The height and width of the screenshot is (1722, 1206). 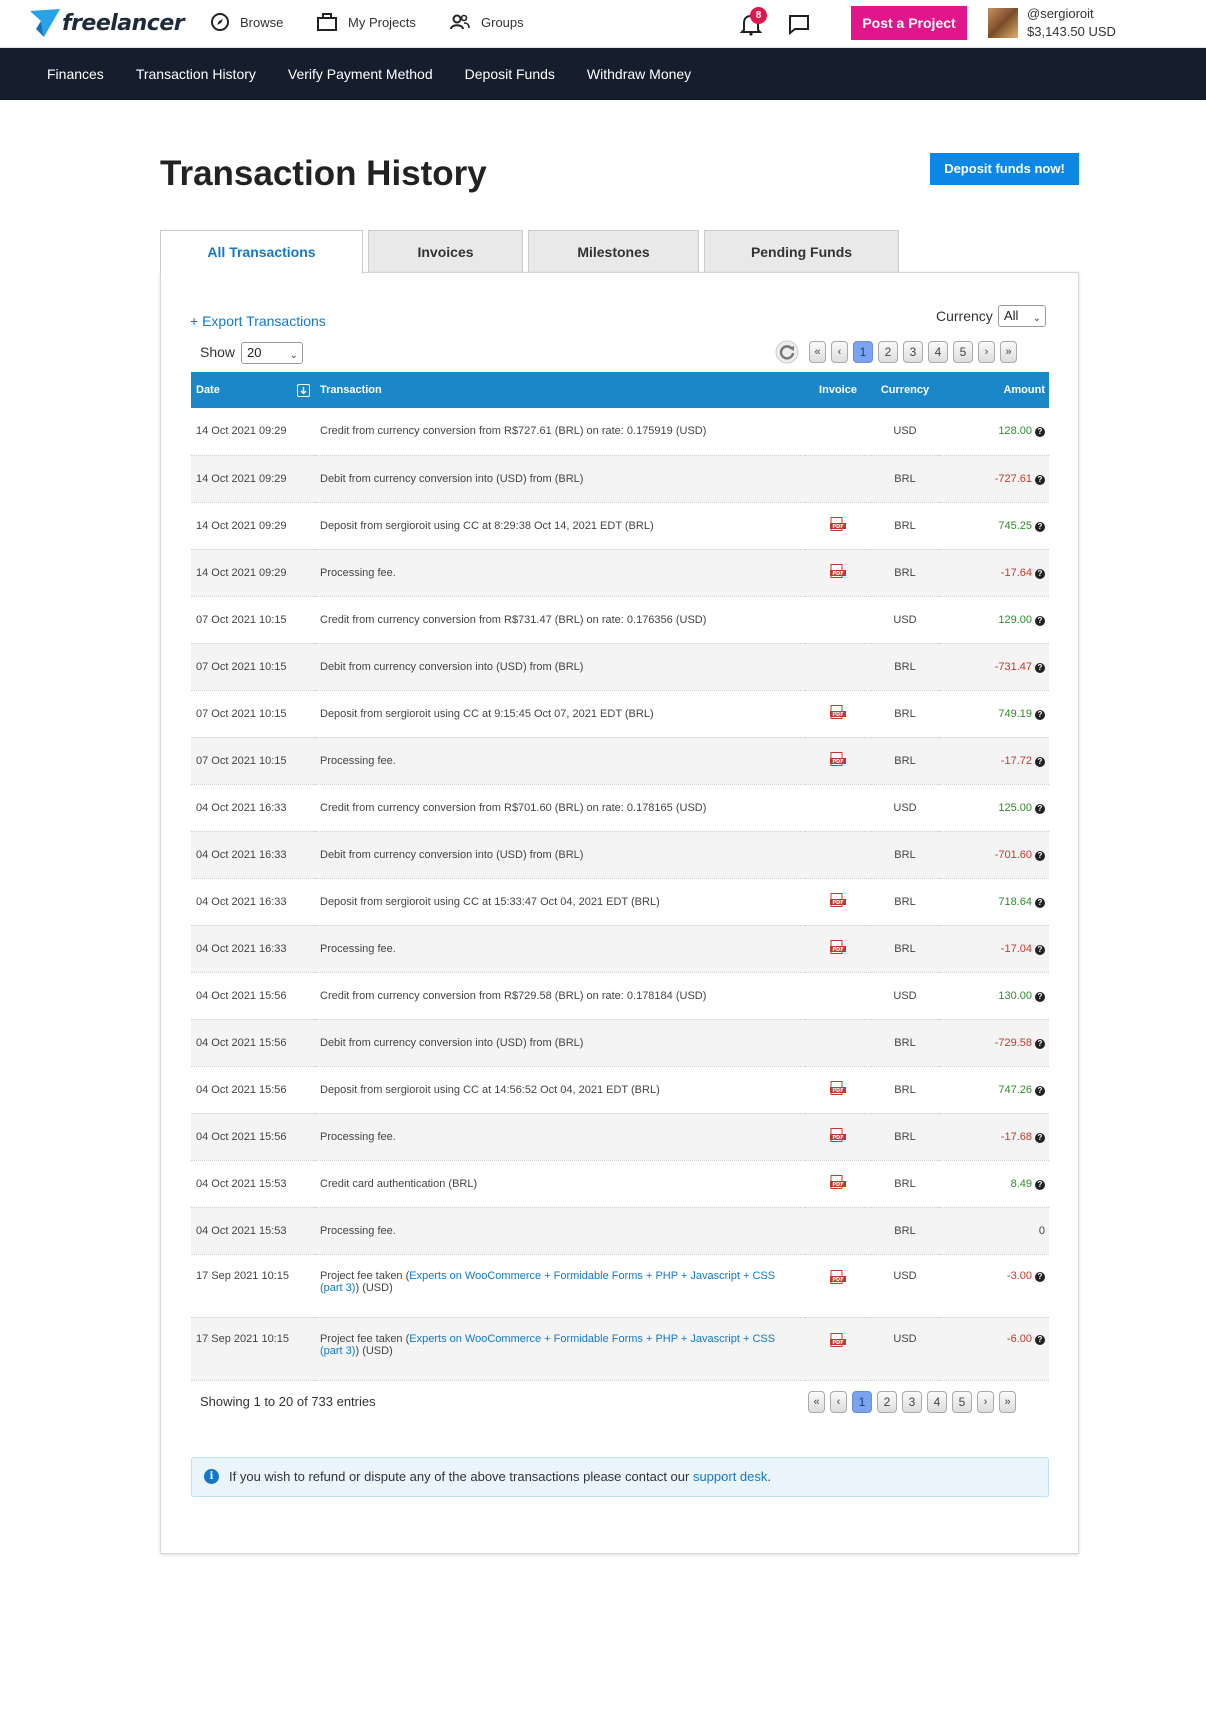 I want to click on transaction-suffix: ) (USD), so click(x=374, y=1350).